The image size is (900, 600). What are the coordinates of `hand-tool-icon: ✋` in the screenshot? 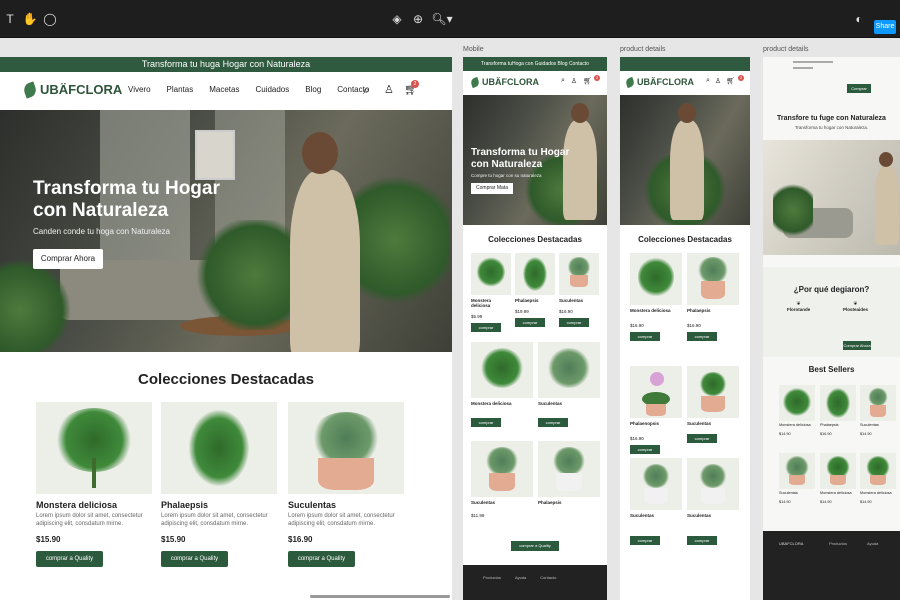 It's located at (30, 19).